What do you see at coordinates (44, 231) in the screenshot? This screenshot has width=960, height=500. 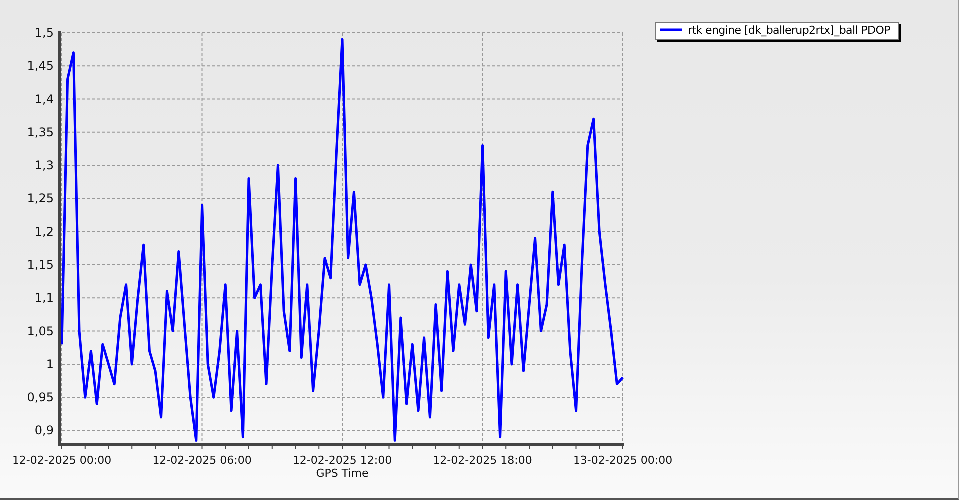 I see `y-tick-label: 1,2` at bounding box center [44, 231].